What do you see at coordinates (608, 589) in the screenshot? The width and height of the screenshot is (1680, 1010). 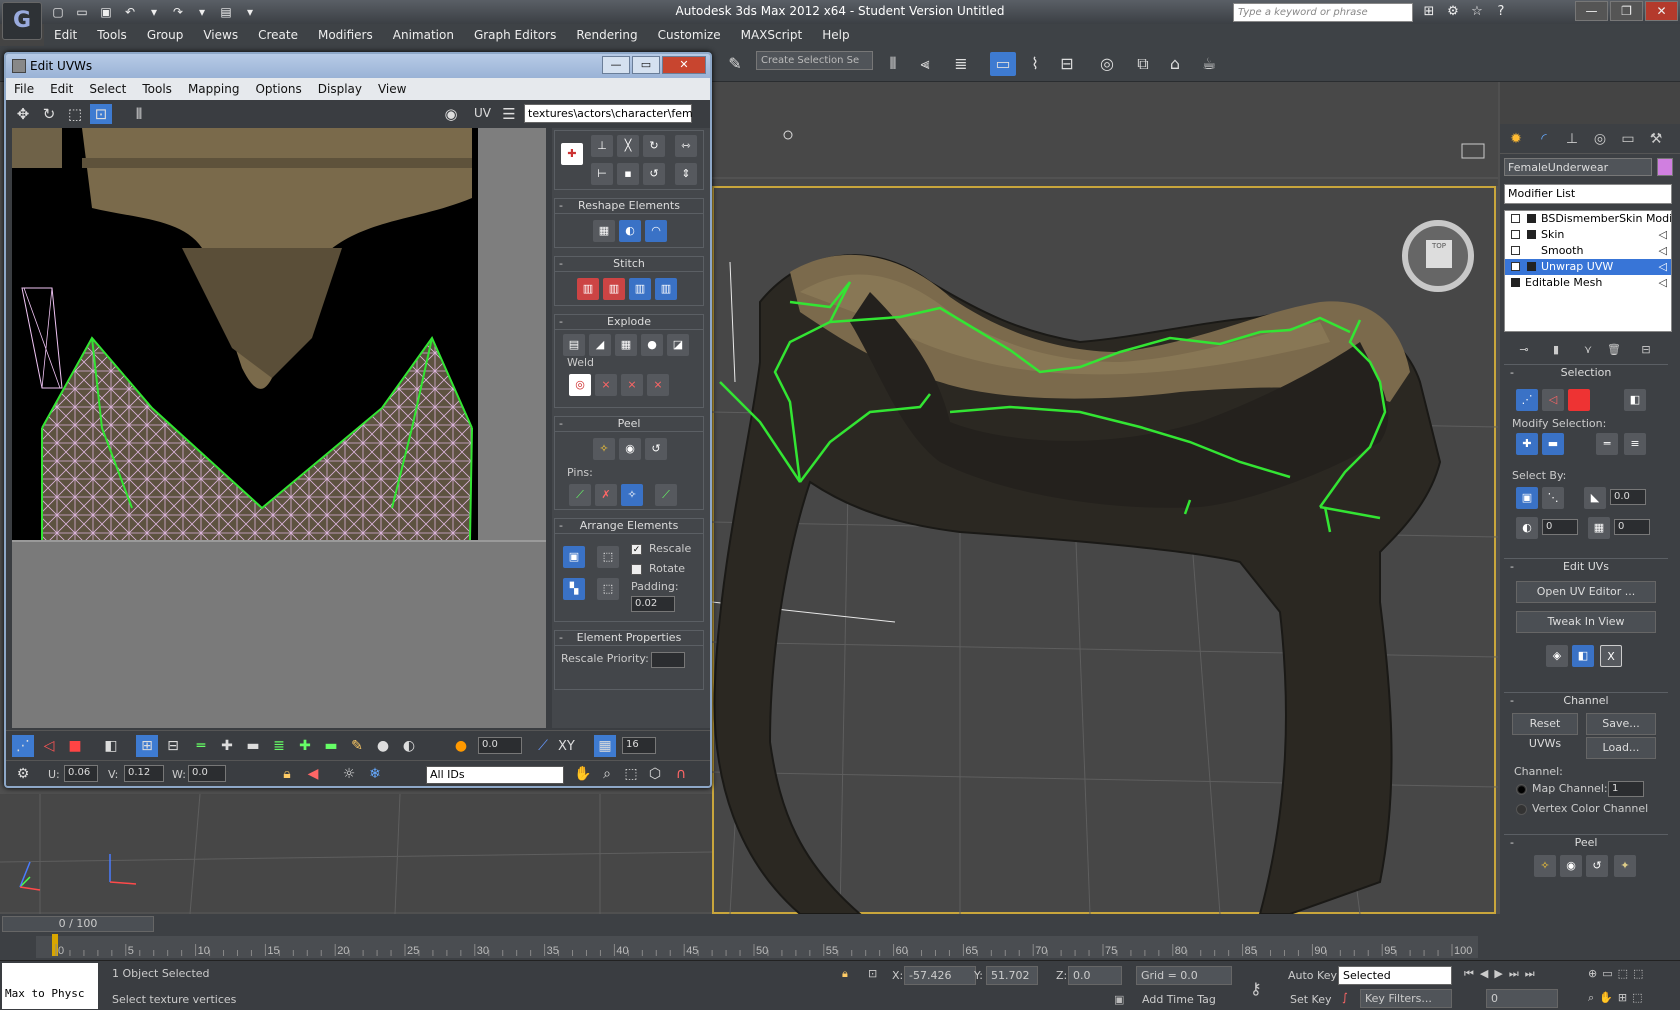 I see `pack-dialog-icon: ⬚` at bounding box center [608, 589].